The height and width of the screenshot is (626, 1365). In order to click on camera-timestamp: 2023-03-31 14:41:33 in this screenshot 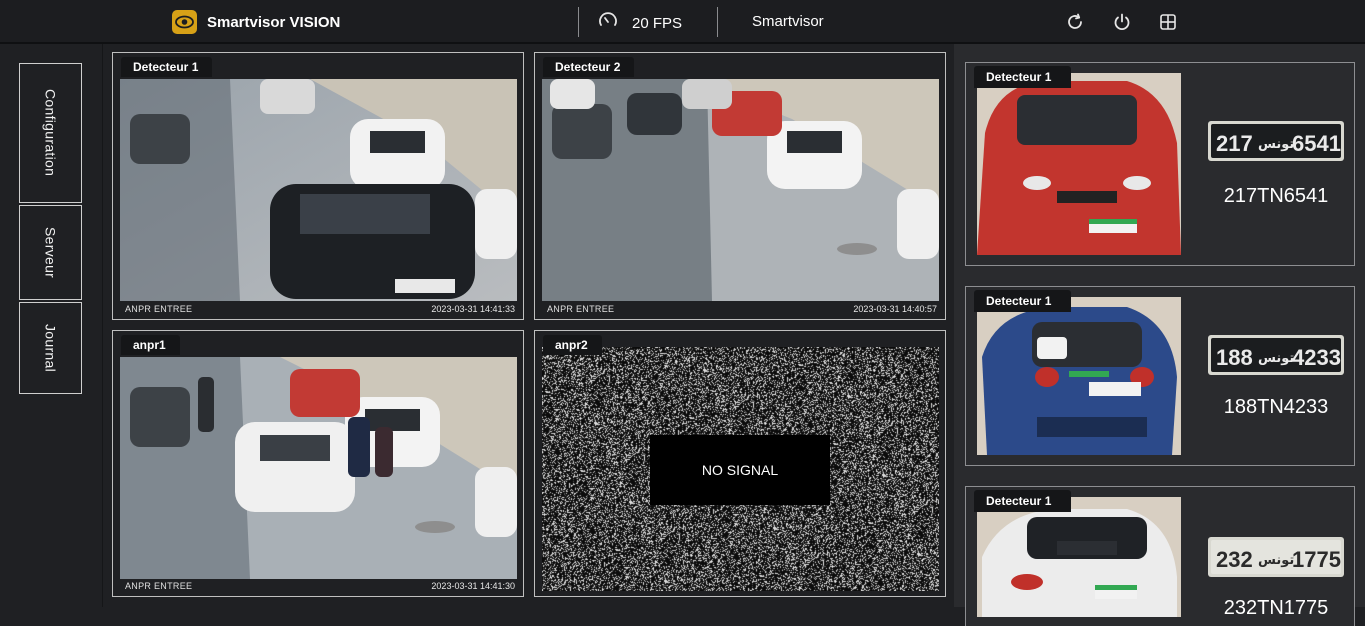, I will do `click(473, 309)`.